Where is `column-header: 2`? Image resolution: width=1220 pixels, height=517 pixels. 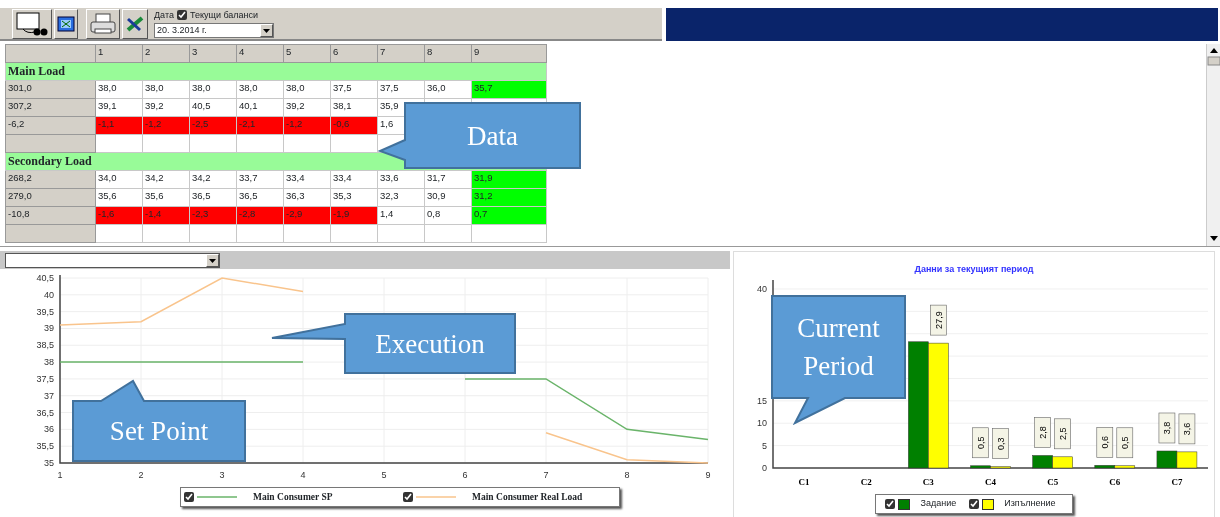 column-header: 2 is located at coordinates (166, 53).